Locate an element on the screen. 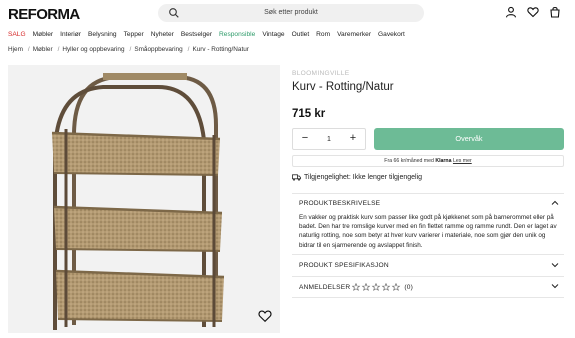 Image resolution: width=575 pixels, height=338 pixels. header: REFORMA Søk etter produkt is located at coordinates (287, 14).